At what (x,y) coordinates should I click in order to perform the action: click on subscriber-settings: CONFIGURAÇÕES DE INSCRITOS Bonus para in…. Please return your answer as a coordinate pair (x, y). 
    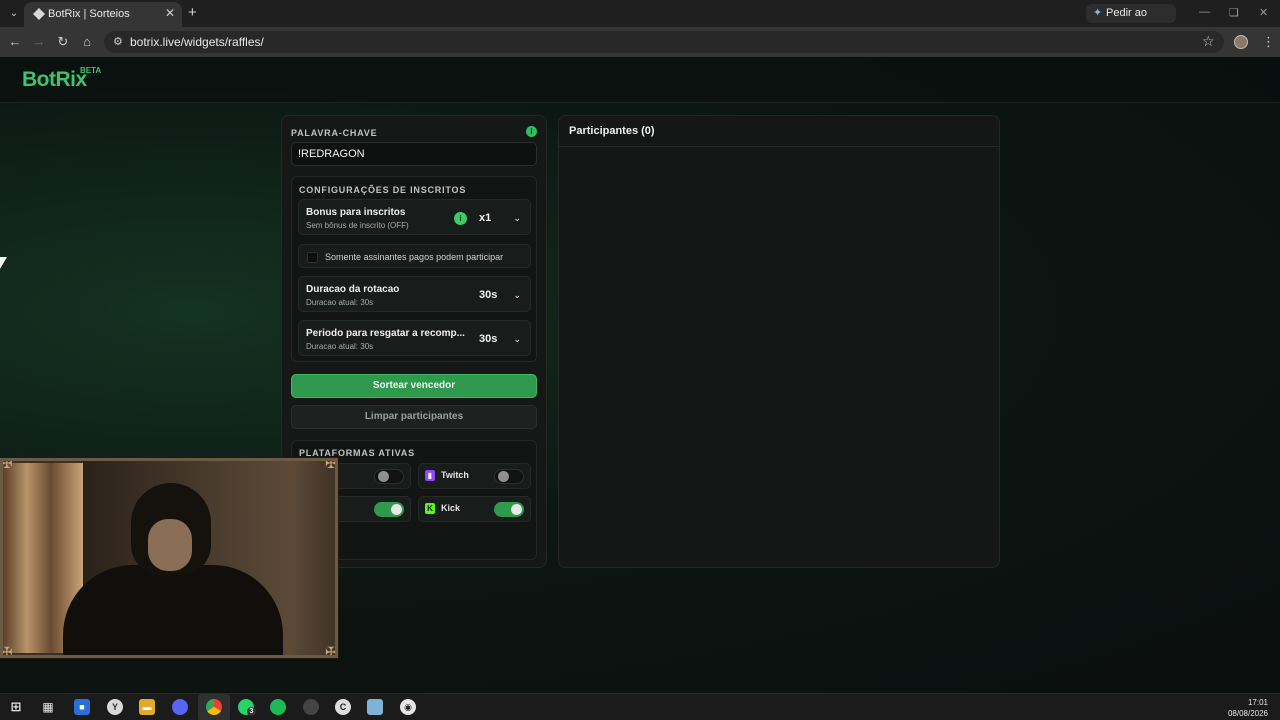
    Looking at the image, I should click on (414, 269).